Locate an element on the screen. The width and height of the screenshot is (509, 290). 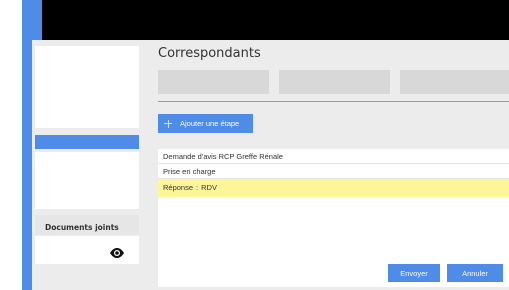
documents-label: Documents joints is located at coordinates (82, 227).